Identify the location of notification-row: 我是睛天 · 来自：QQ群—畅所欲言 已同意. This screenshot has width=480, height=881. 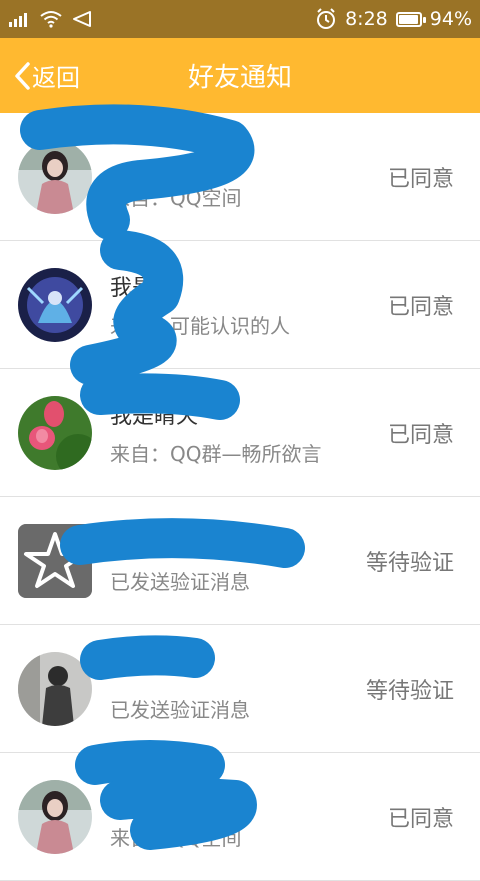
(240, 433).